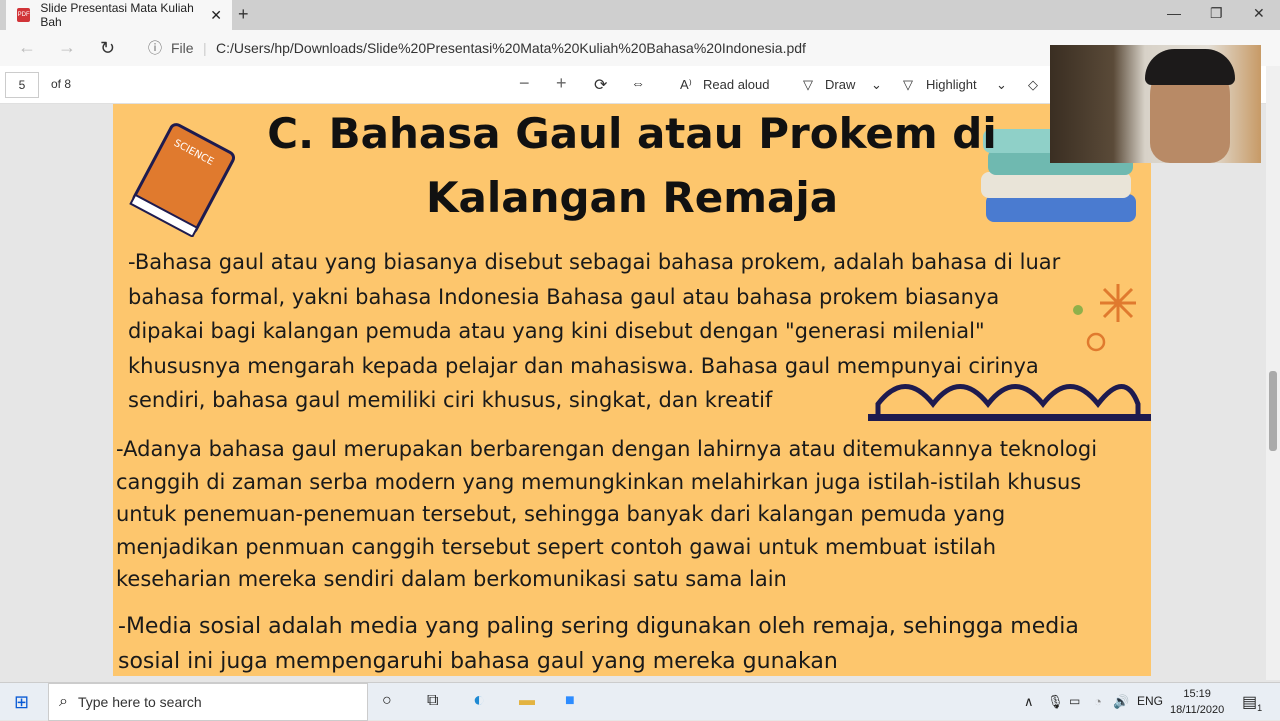 The width and height of the screenshot is (1280, 721). I want to click on forward-icon: →, so click(67, 47).